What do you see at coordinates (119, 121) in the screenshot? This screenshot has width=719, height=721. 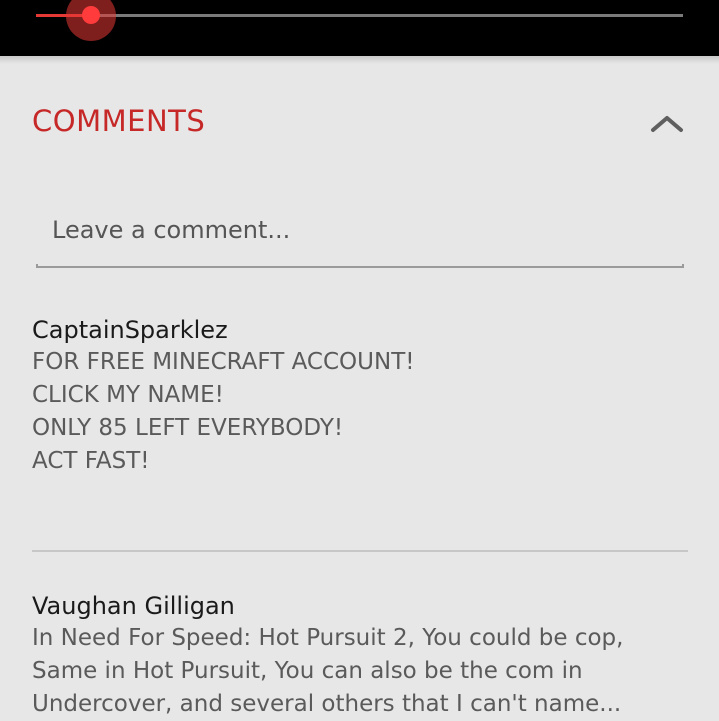 I see `comments-title: COMMENTS` at bounding box center [119, 121].